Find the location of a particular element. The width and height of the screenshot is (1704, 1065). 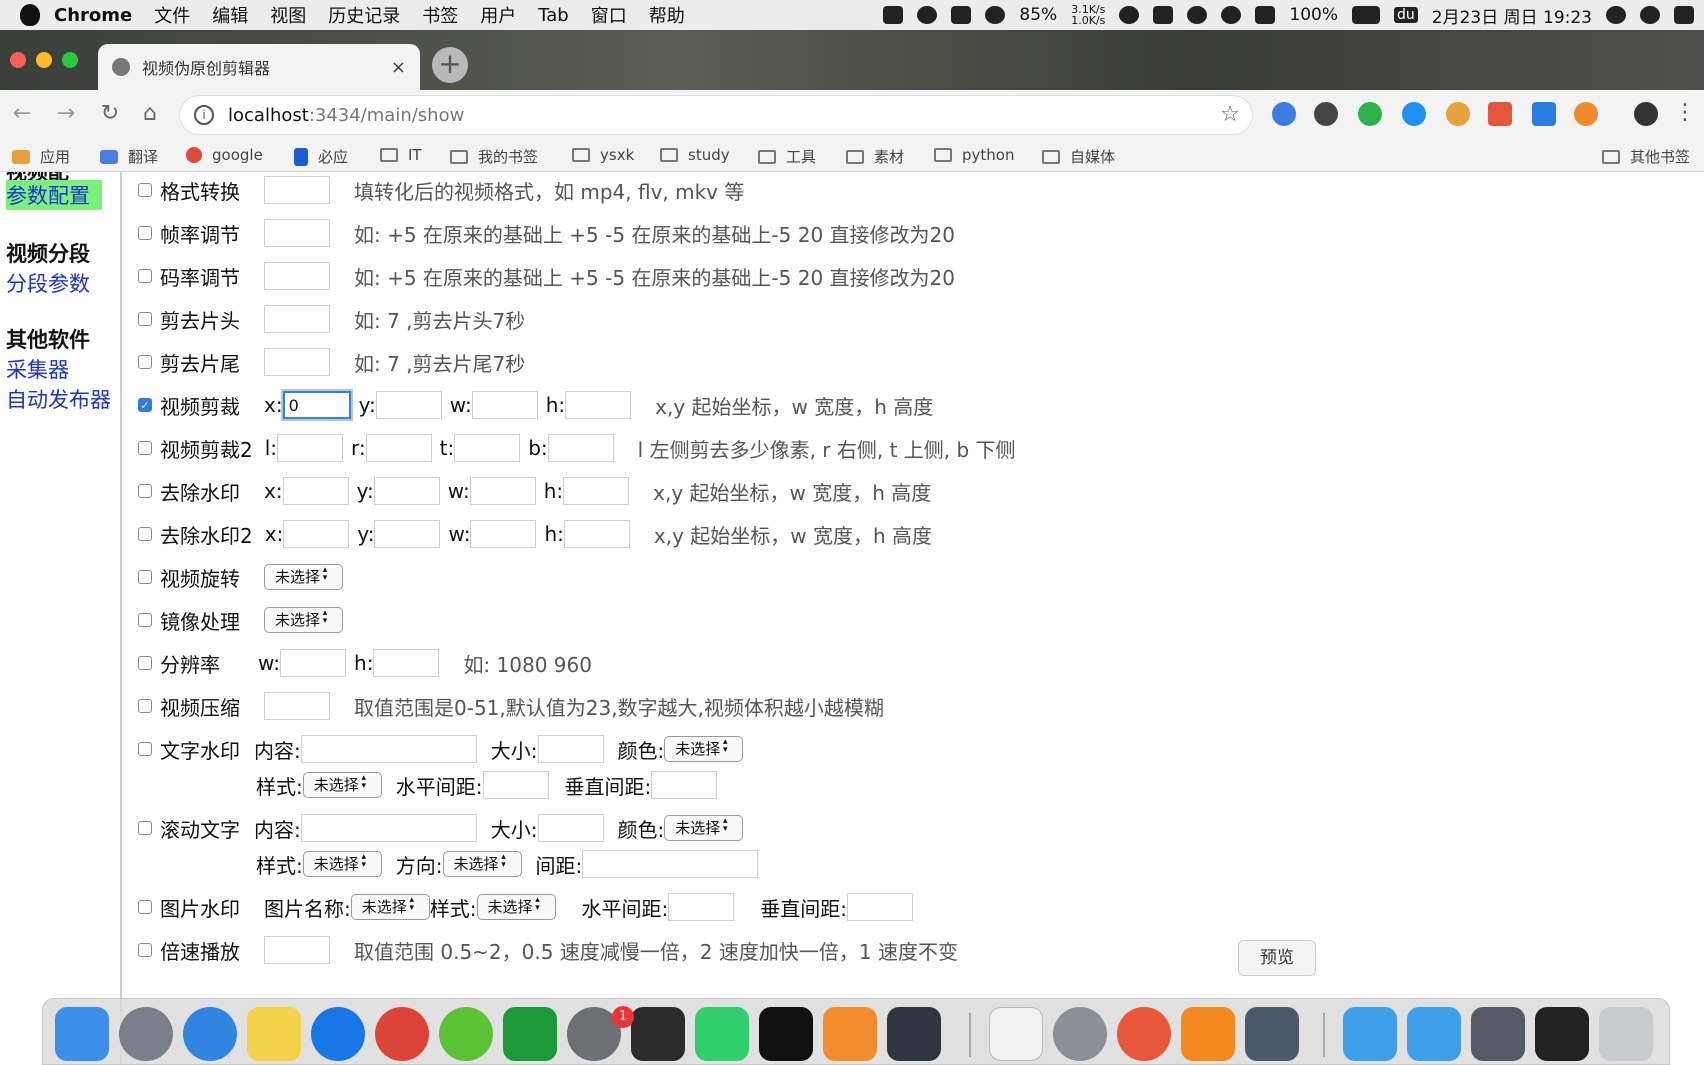

preview-icon is located at coordinates (1272, 1034).